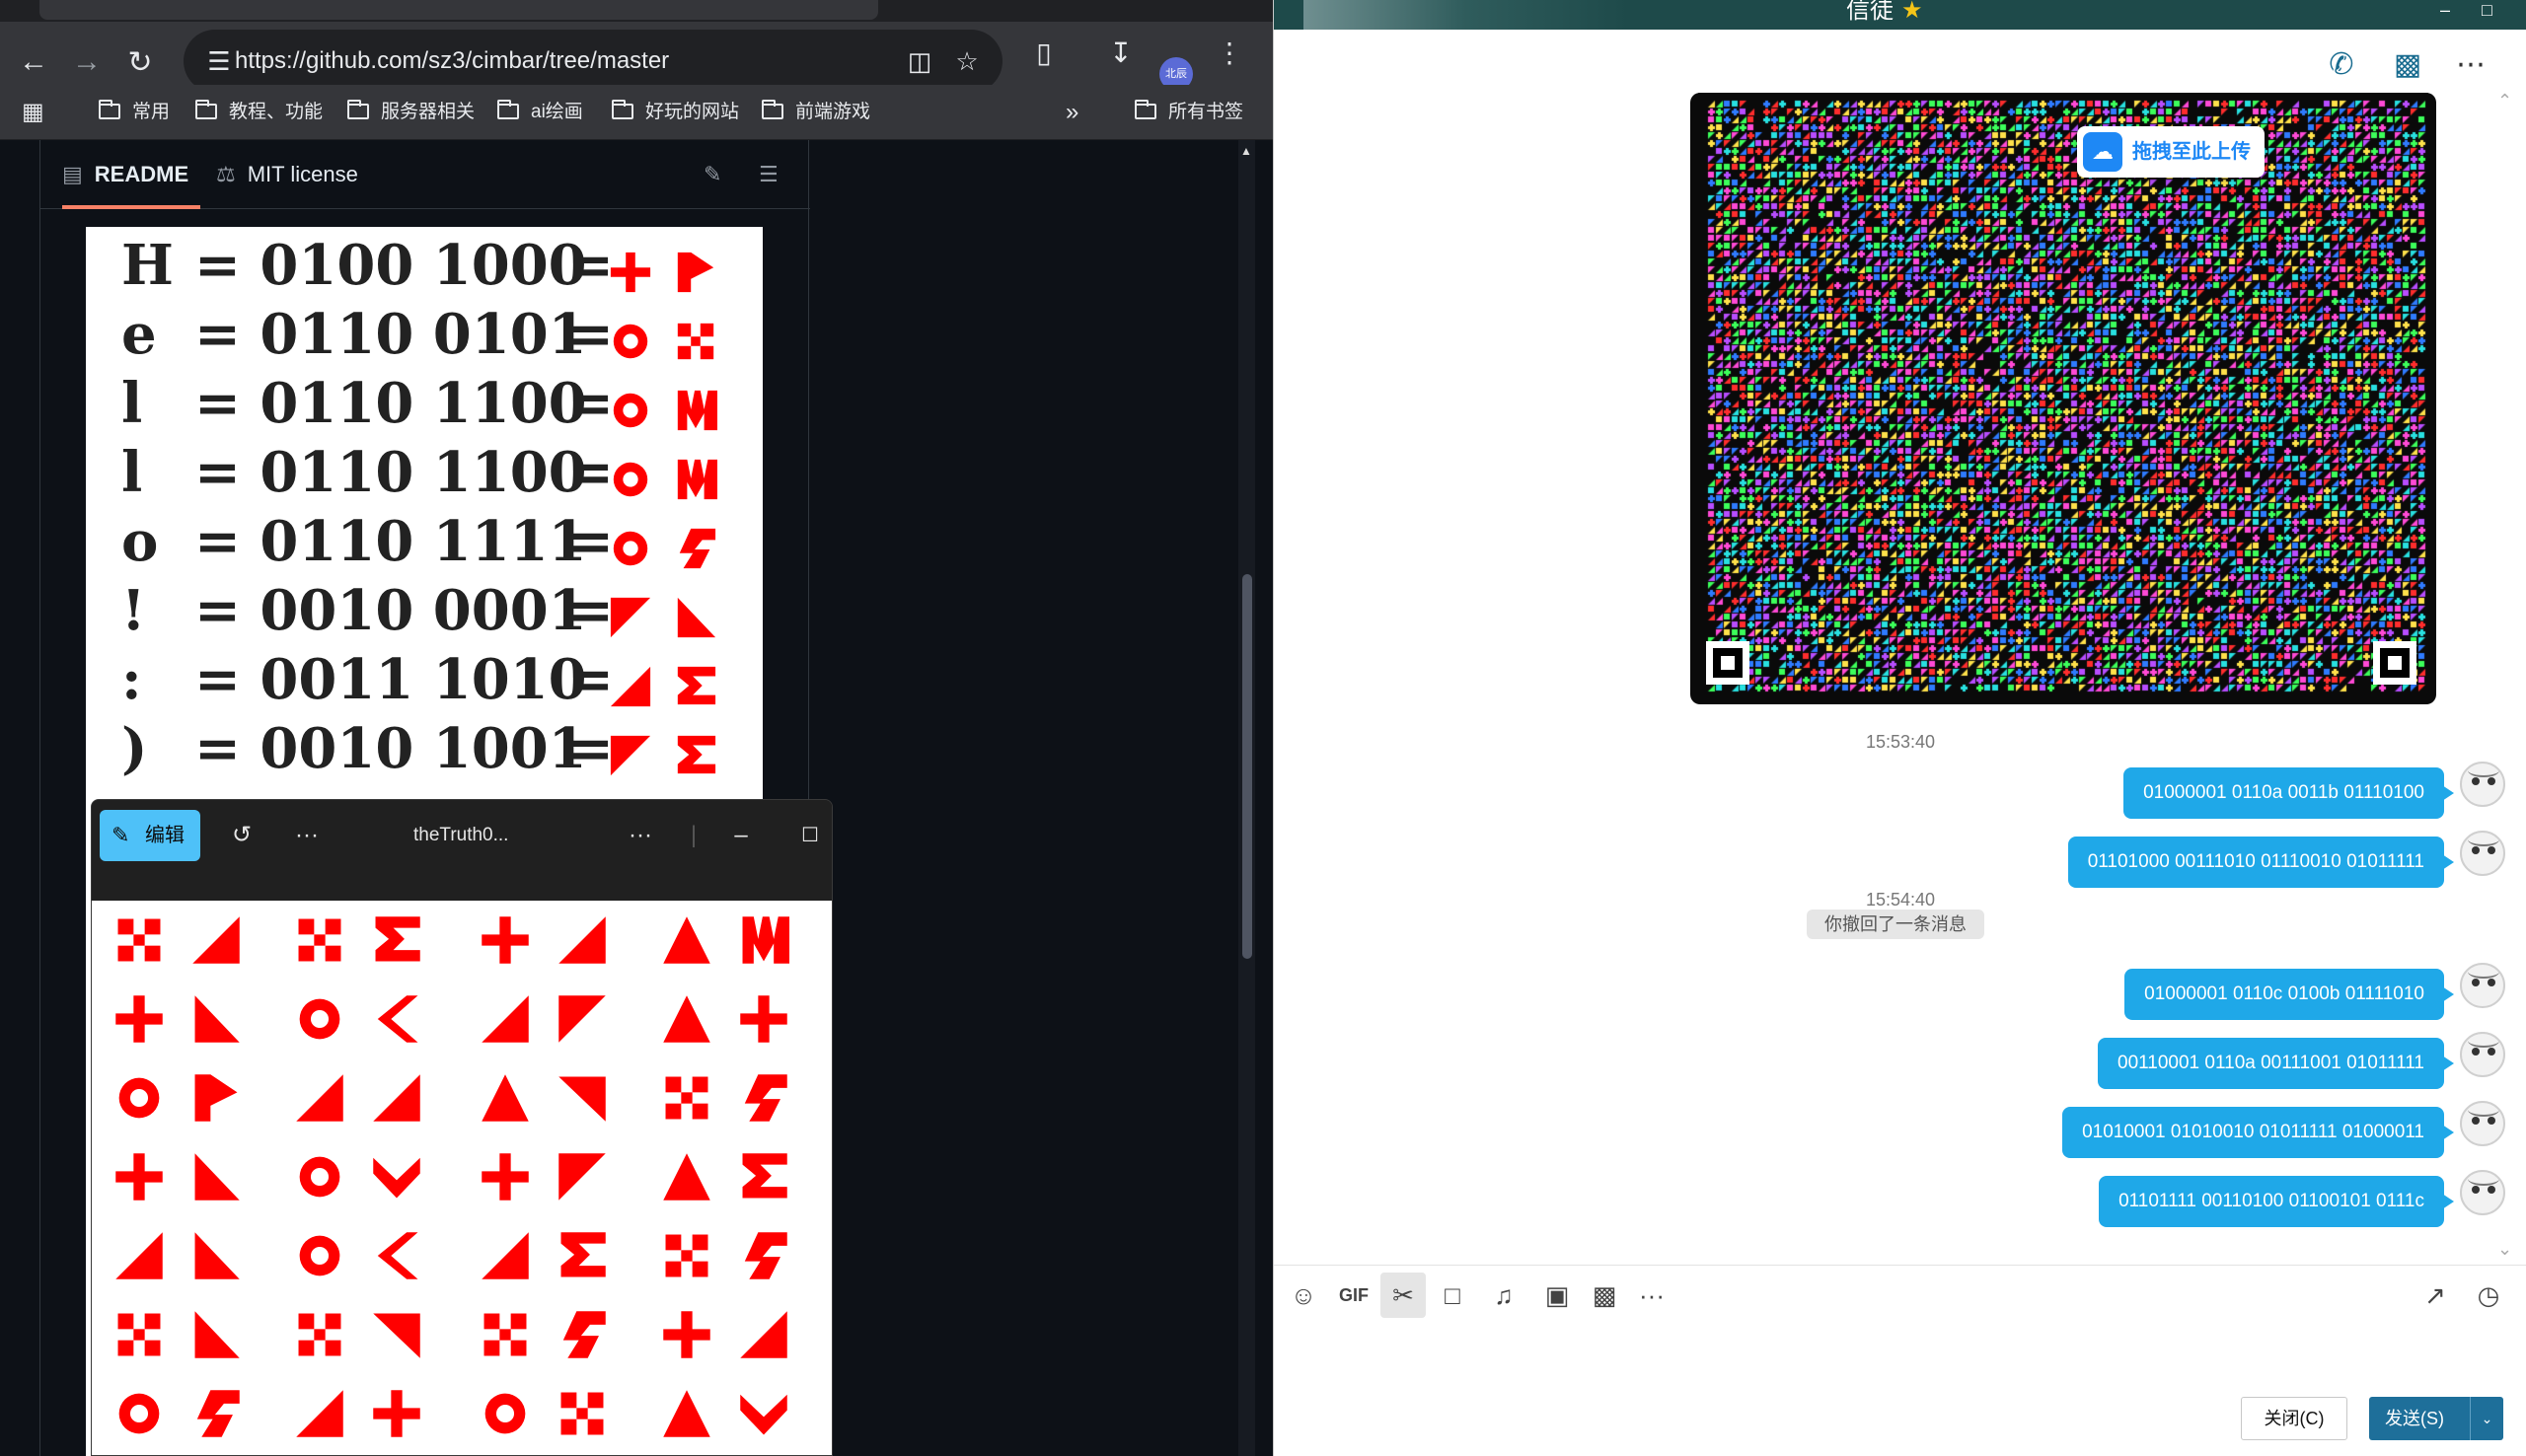  I want to click on upload-drop-overlay: ☁ 拖拽至此上传, so click(2171, 152).